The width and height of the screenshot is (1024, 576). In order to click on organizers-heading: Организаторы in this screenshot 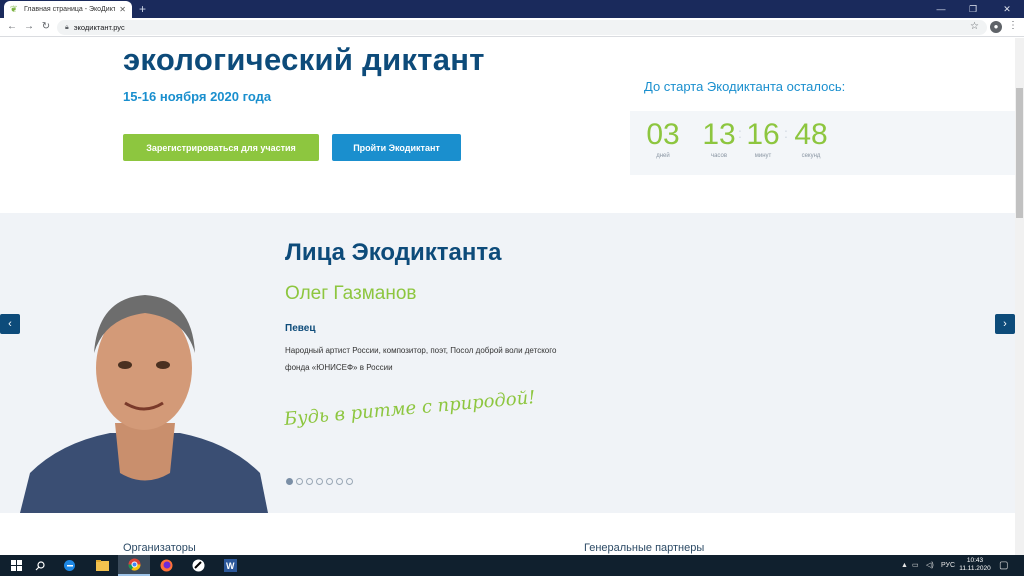, I will do `click(159, 548)`.